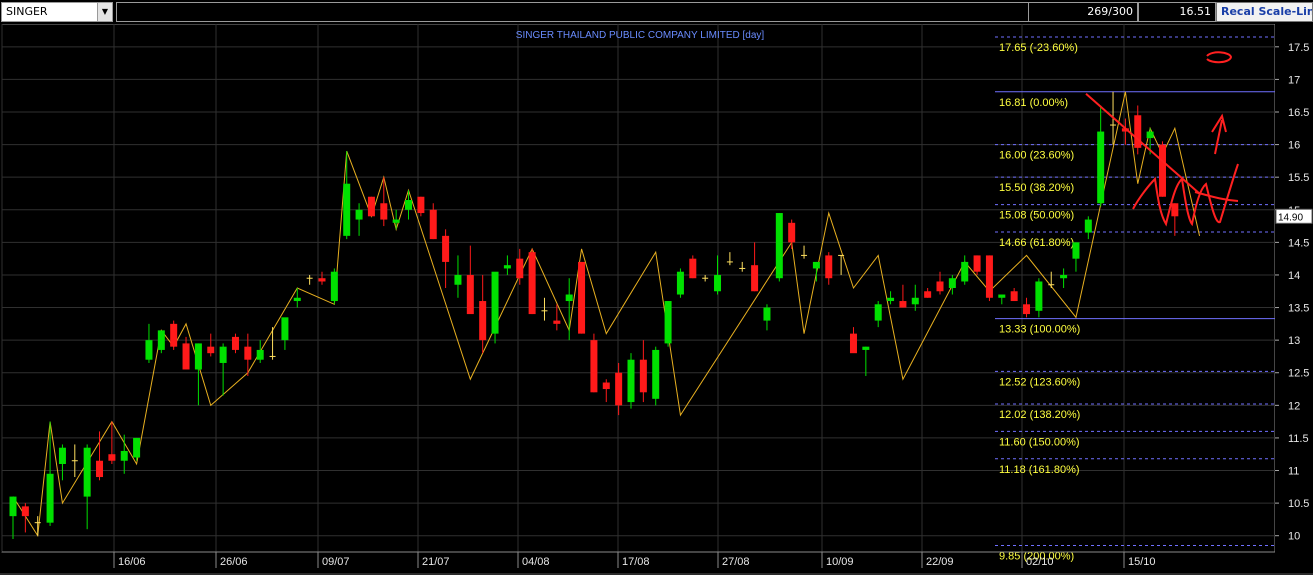 Image resolution: width=1313 pixels, height=575 pixels. Describe the element at coordinates (1038, 48) in the screenshot. I see `fib-level-label: 17.65 (-23.60%)` at that location.